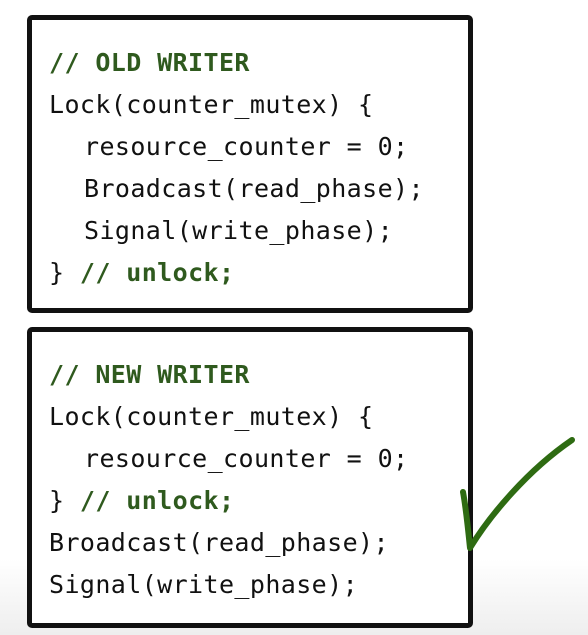  I want to click on old-close-brace: }, so click(64, 272).